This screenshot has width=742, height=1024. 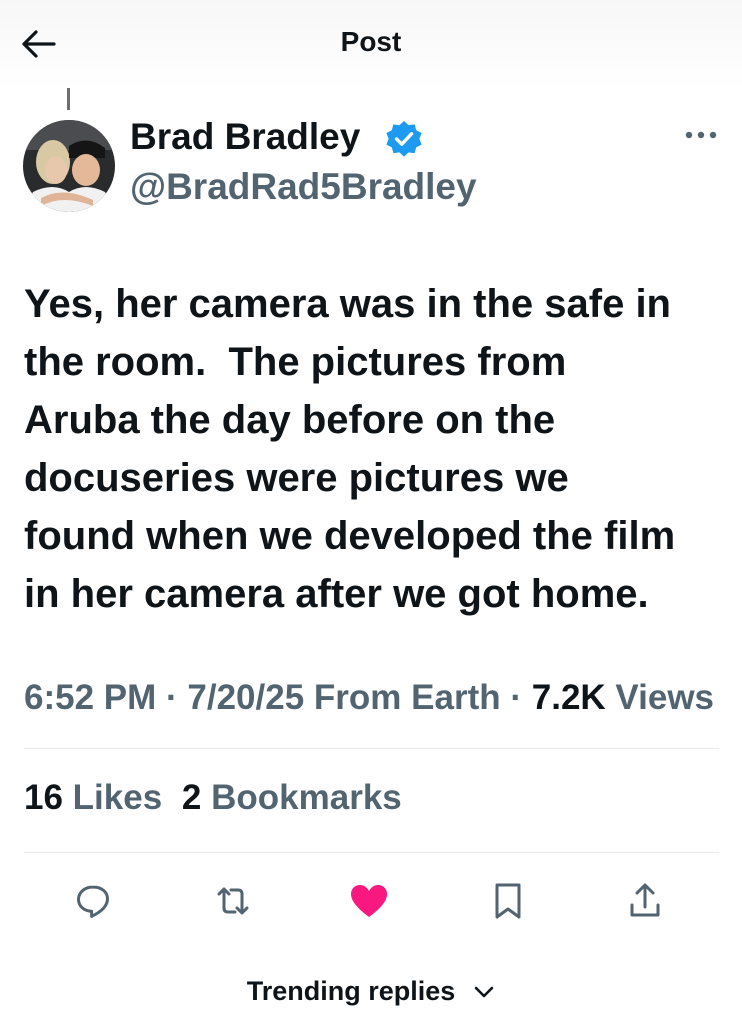 What do you see at coordinates (351, 991) in the screenshot?
I see `trending-replies-label: Trending replies` at bounding box center [351, 991].